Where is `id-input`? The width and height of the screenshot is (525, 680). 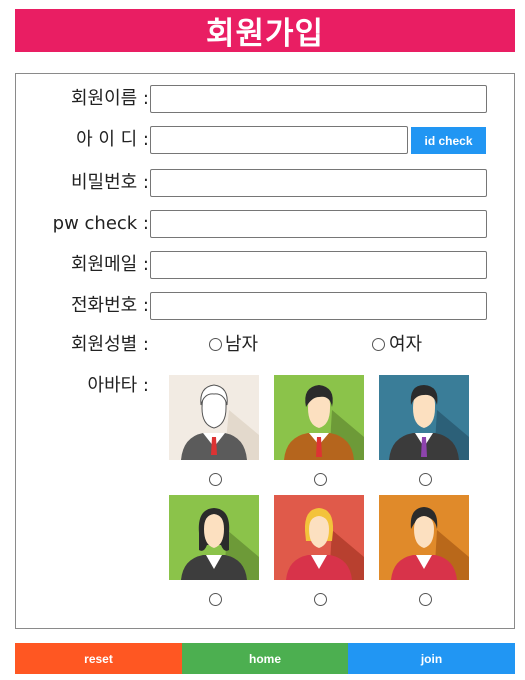 id-input is located at coordinates (279, 140).